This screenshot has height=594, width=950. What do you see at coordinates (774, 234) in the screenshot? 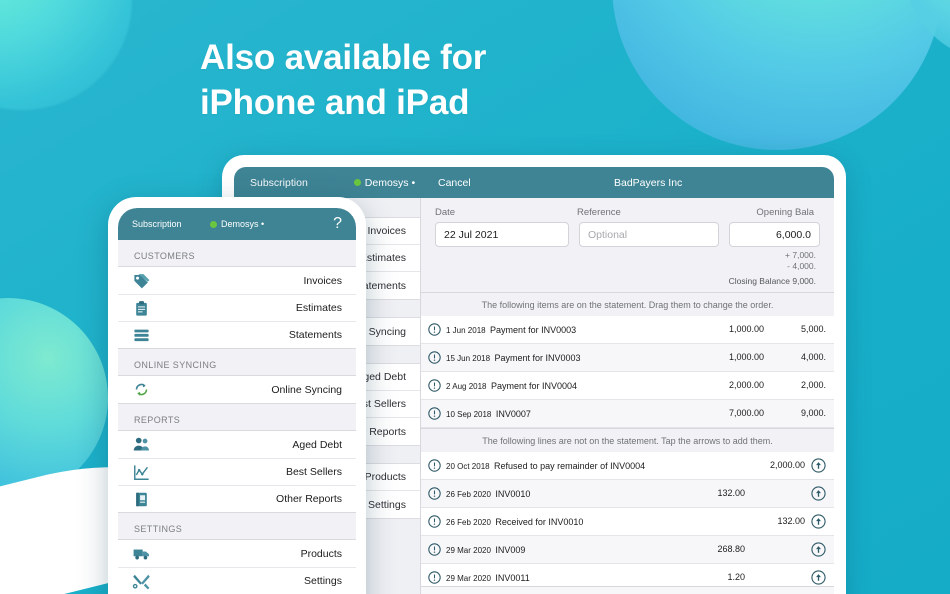
I see `opening-balance-input: 6,000.0` at bounding box center [774, 234].